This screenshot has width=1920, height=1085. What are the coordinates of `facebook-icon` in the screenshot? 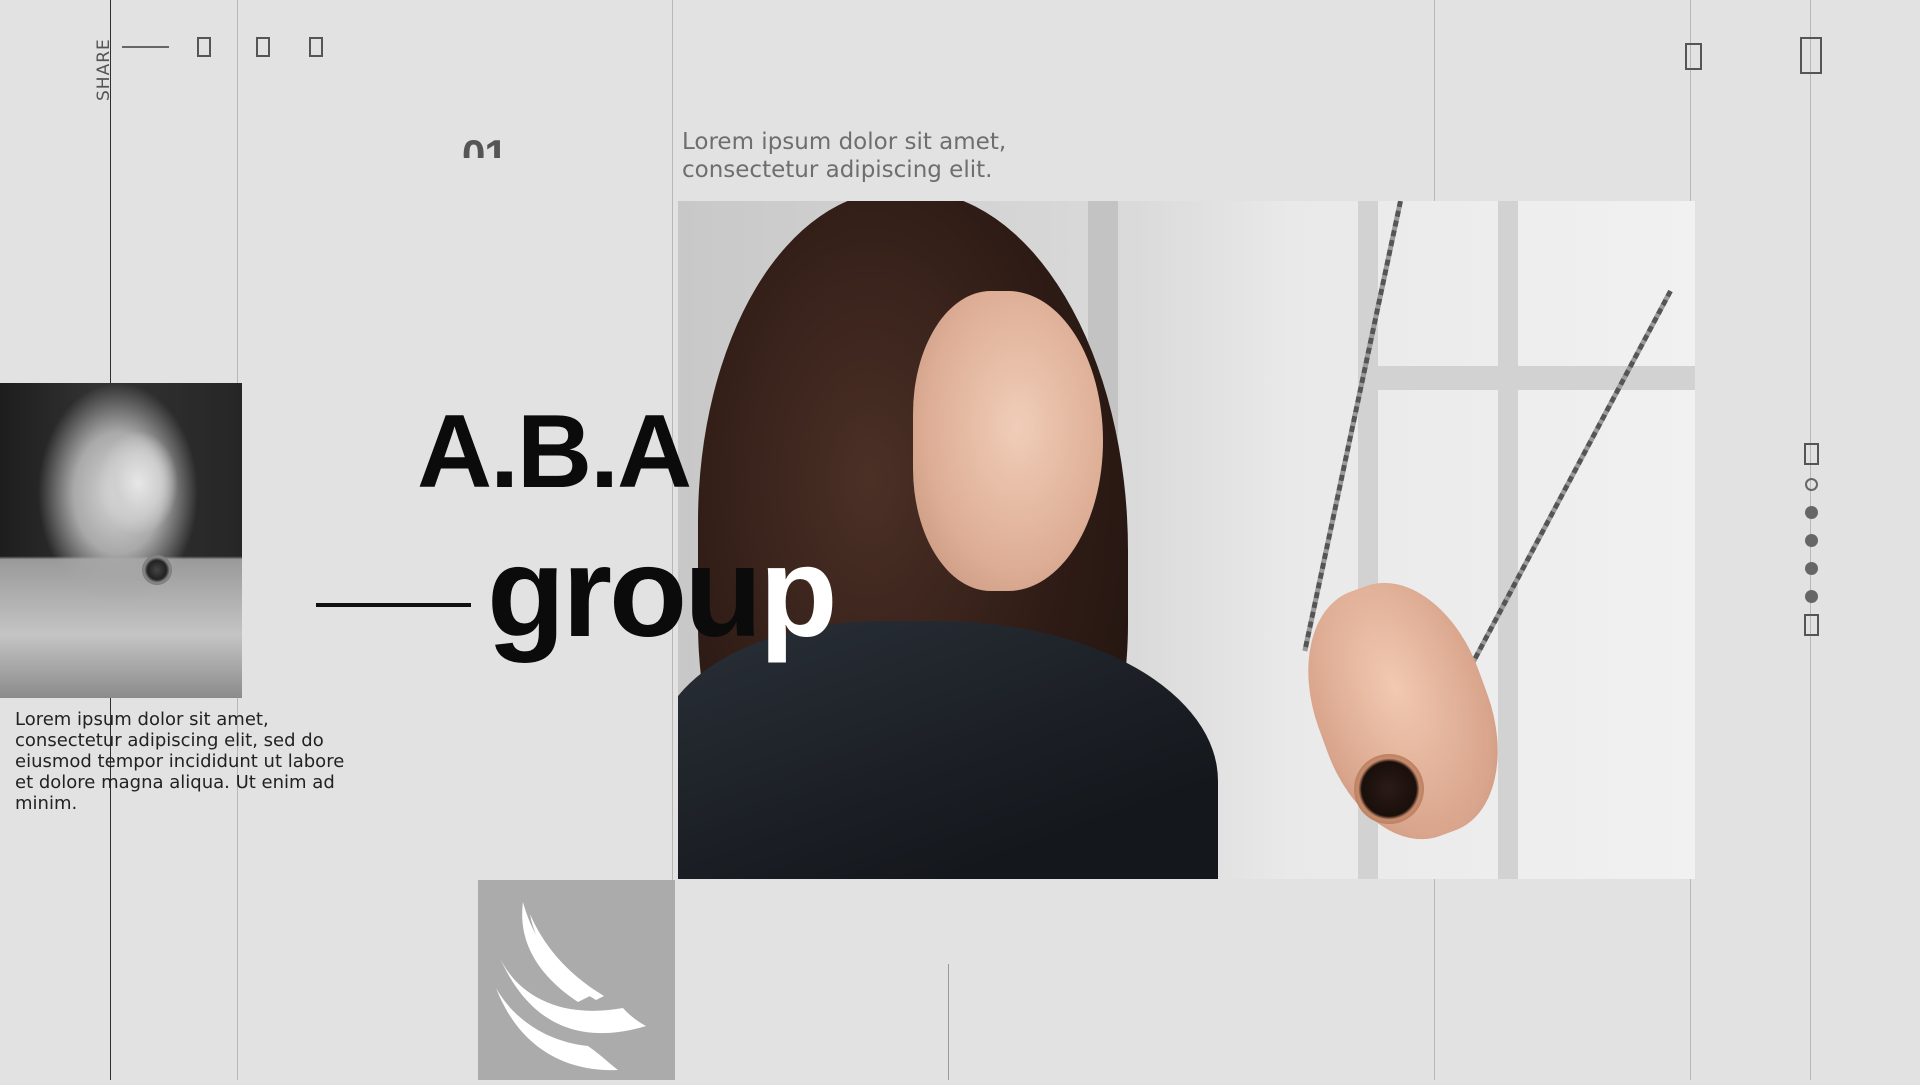 It's located at (204, 47).